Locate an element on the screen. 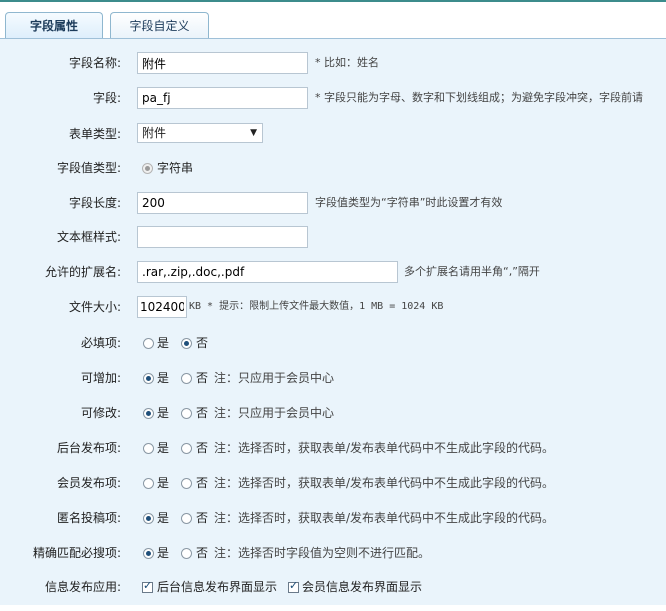  backend-display-checkbox is located at coordinates (147, 586).